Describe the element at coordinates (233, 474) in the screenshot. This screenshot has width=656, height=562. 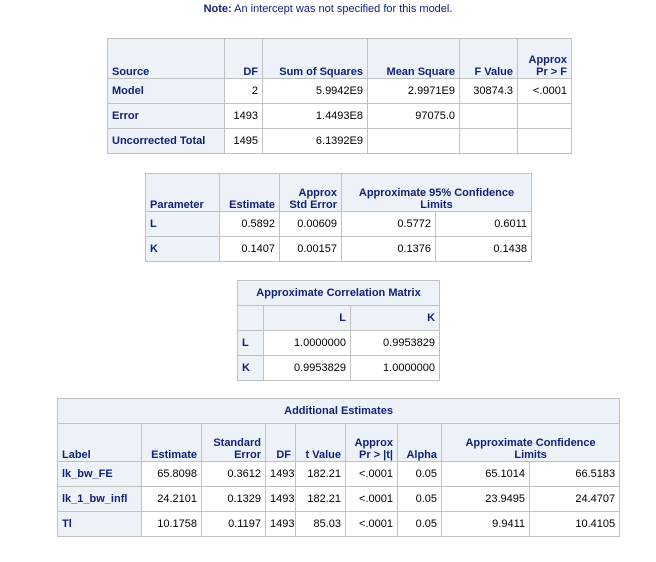
I see `std-error-cell: 0.3612` at that location.